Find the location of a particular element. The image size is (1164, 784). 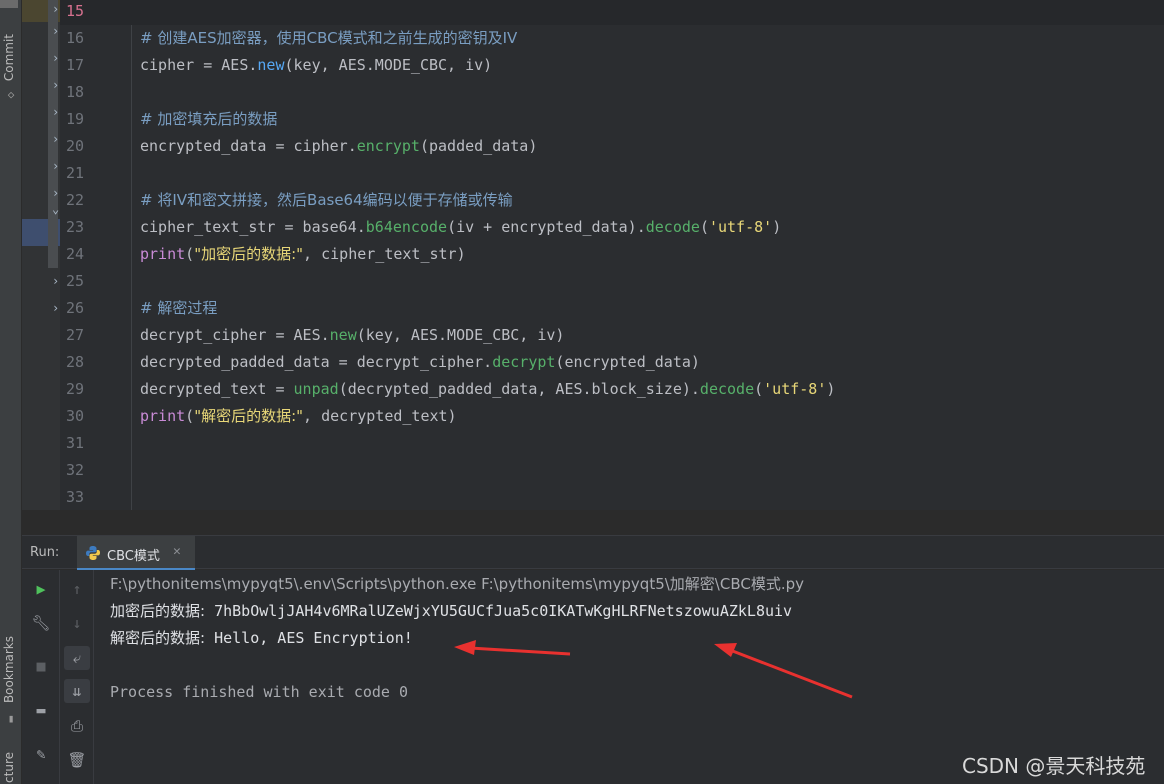

rerun-play-icon: ▶ is located at coordinates (41, 589).